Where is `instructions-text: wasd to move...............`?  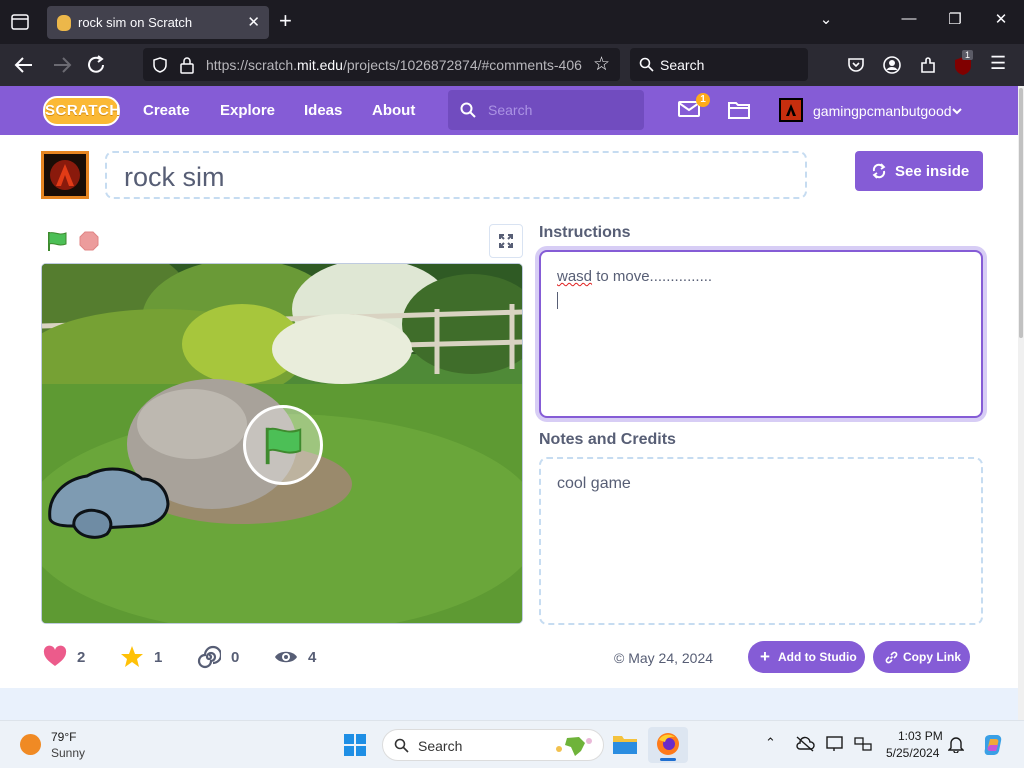 instructions-text: wasd to move............... is located at coordinates (635, 276).